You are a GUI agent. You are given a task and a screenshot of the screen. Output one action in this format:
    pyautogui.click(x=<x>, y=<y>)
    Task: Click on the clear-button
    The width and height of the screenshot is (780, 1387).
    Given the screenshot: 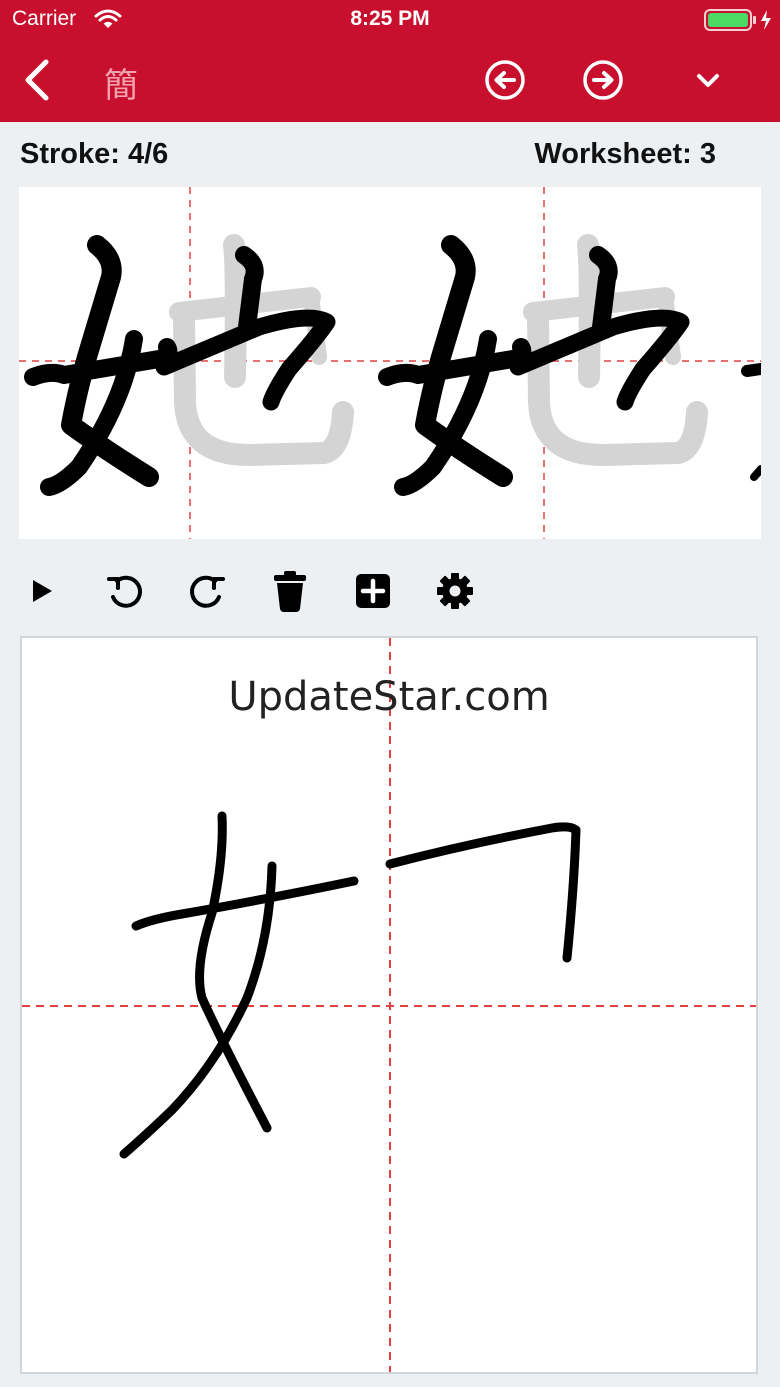 What is the action you would take?
    pyautogui.click(x=290, y=591)
    